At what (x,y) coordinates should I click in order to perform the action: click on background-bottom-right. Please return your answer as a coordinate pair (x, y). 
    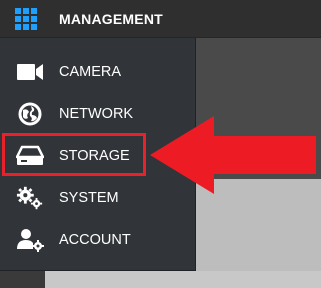
    Looking at the image, I should click on (183, 279).